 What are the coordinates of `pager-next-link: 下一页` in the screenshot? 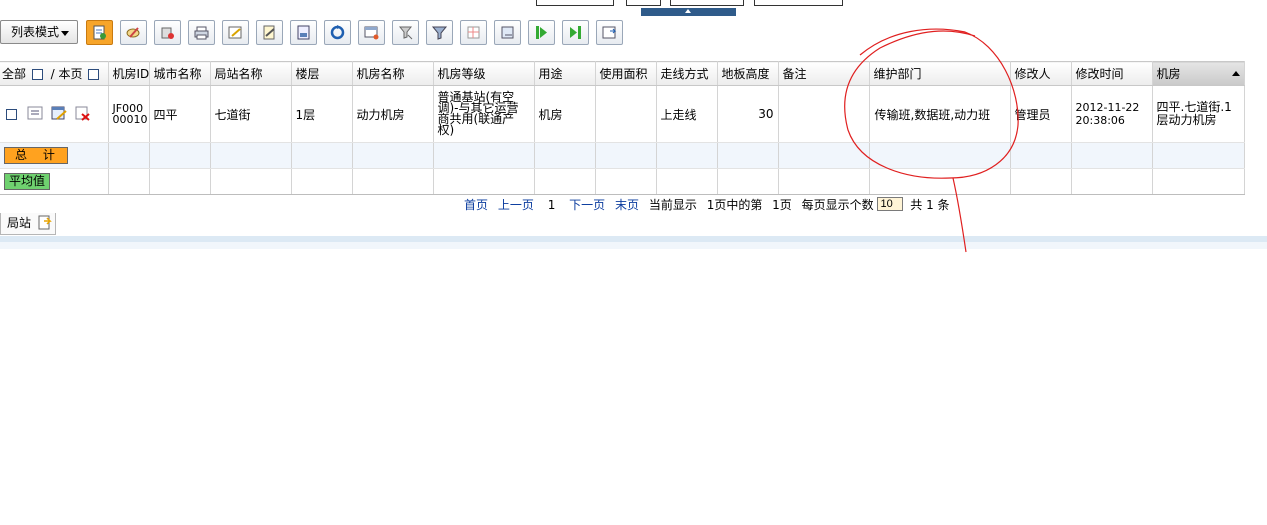 It's located at (587, 205).